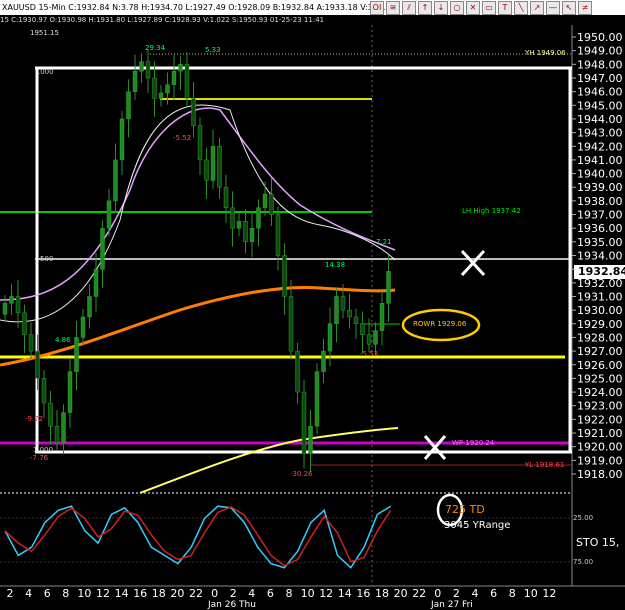  Describe the element at coordinates (270, 593) in the screenshot. I see `time-tick-label: 6` at that location.